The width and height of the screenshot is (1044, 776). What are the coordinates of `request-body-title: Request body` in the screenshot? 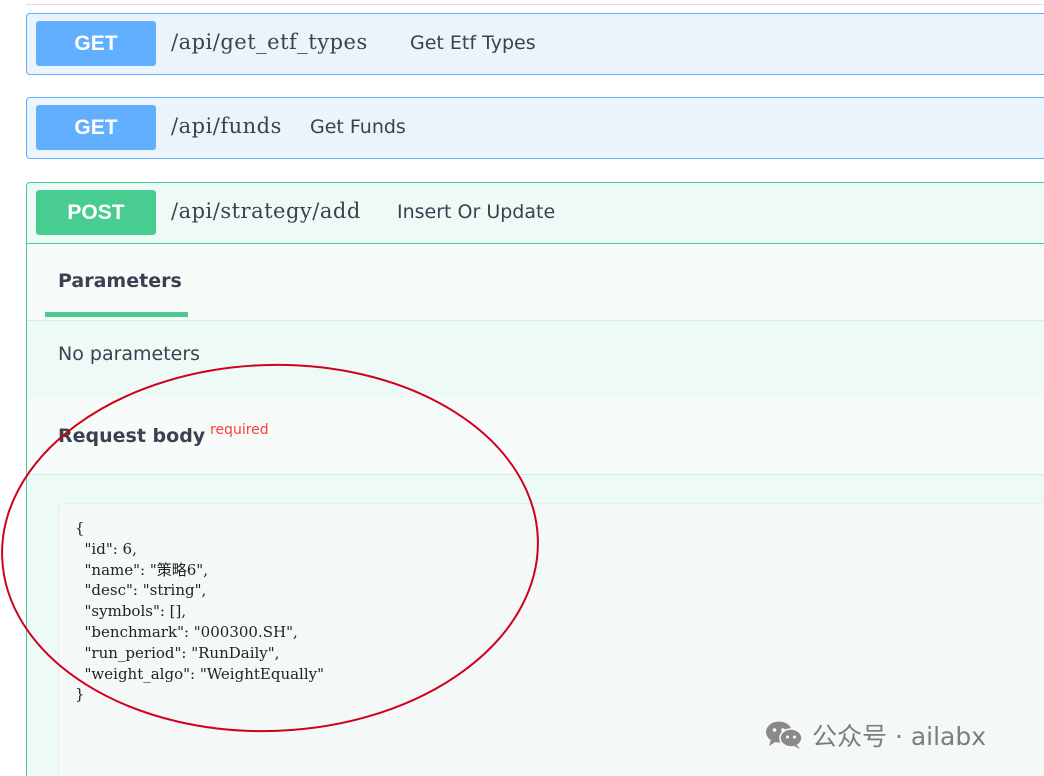 It's located at (132, 436).